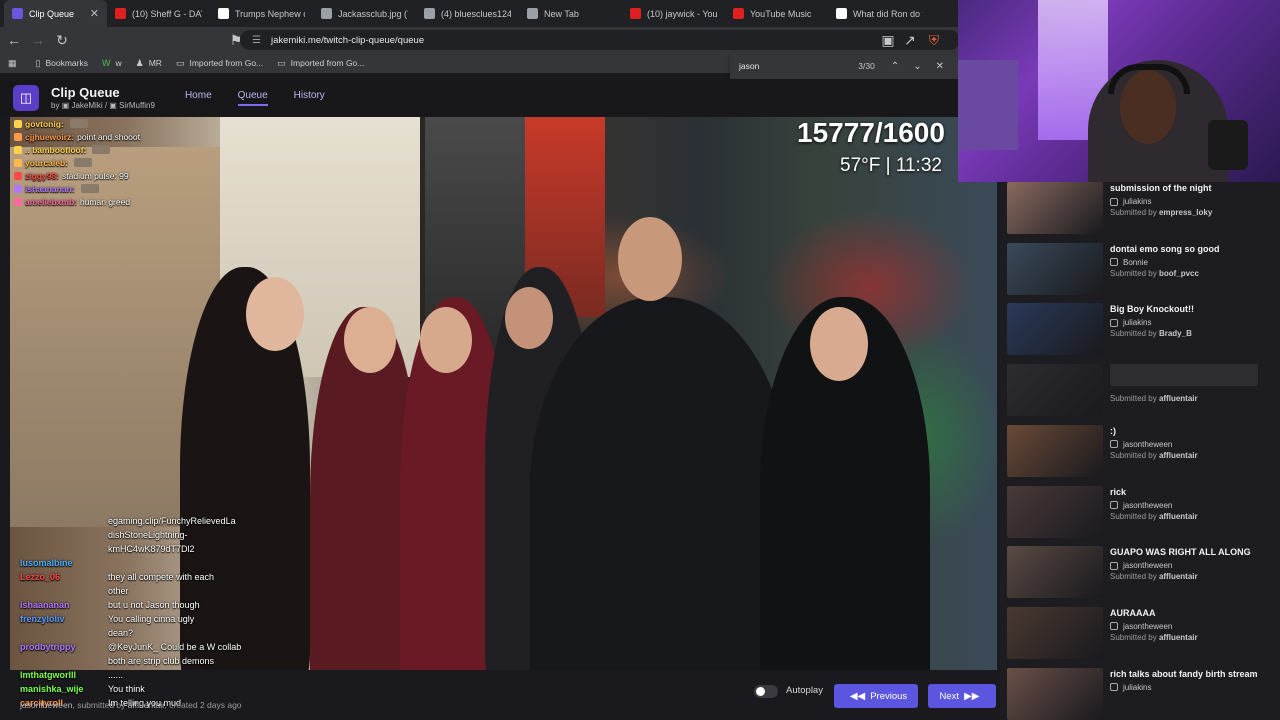 The image size is (1280, 720). I want to click on app-nav: Home Queue History, so click(268, 98).